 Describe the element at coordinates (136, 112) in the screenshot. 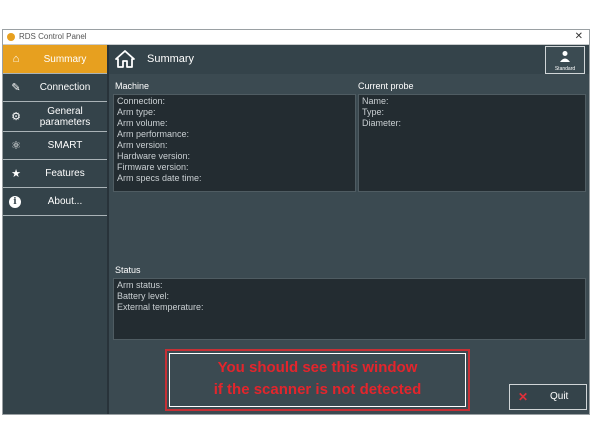

I see `machine-field: Arm type:` at that location.